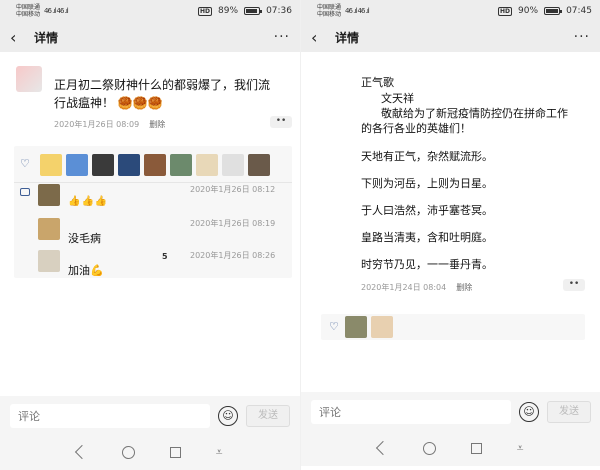 Image resolution: width=600 pixels, height=470 pixels. Describe the element at coordinates (404, 287) in the screenshot. I see `post-time: 2020年1月24日 08:04` at that location.